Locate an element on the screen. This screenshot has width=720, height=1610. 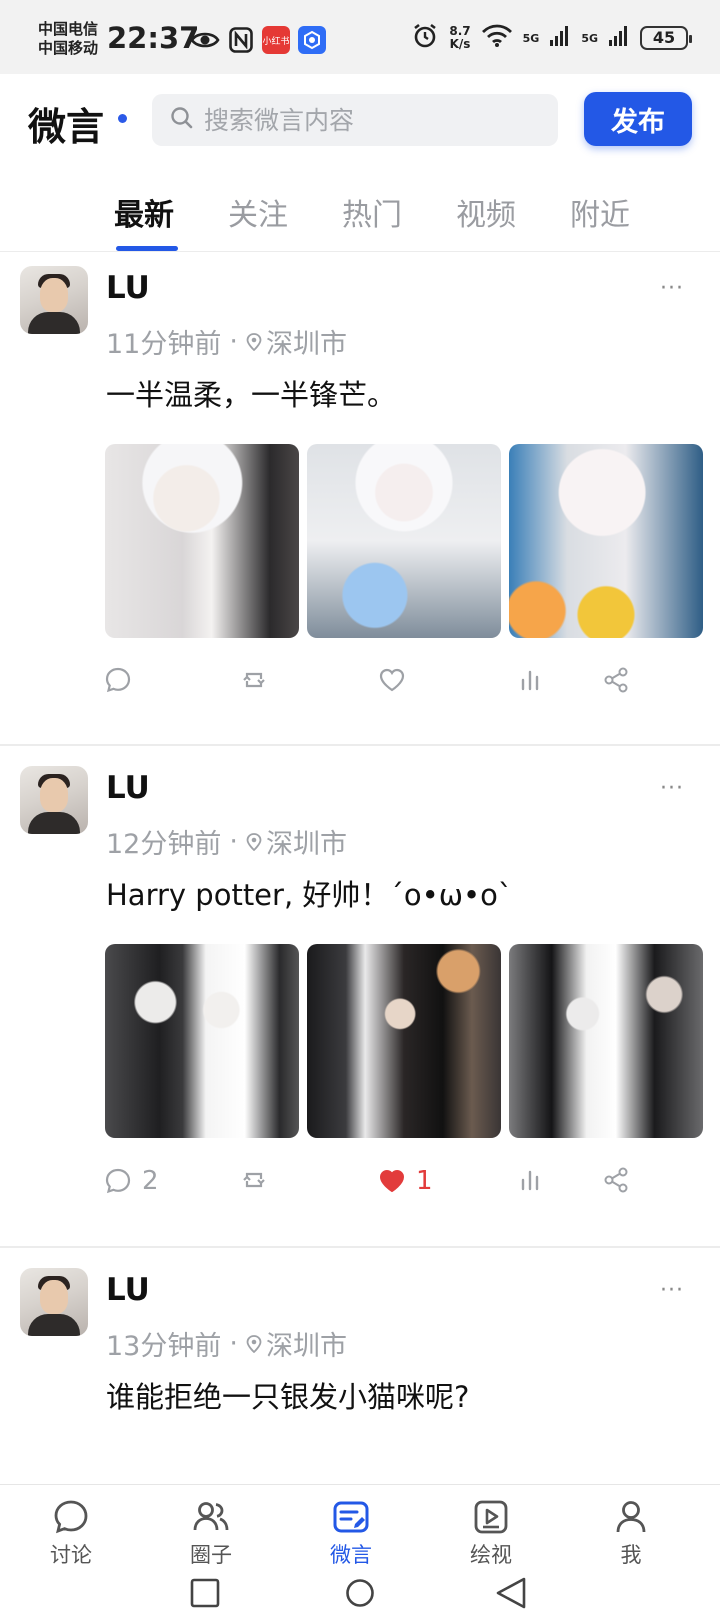
video-icon is located at coordinates (491, 1517).